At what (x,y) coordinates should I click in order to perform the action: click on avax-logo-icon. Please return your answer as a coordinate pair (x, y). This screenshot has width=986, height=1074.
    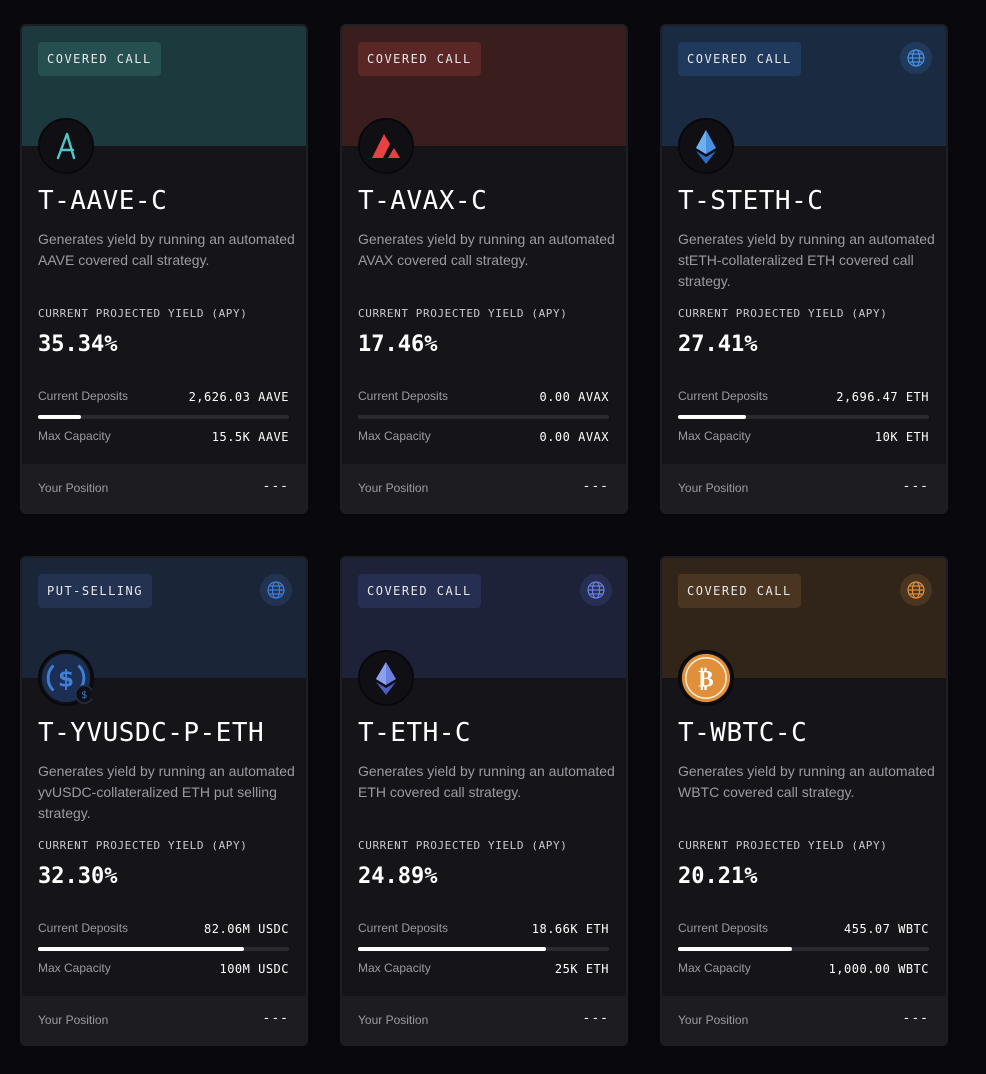
    Looking at the image, I should click on (386, 146).